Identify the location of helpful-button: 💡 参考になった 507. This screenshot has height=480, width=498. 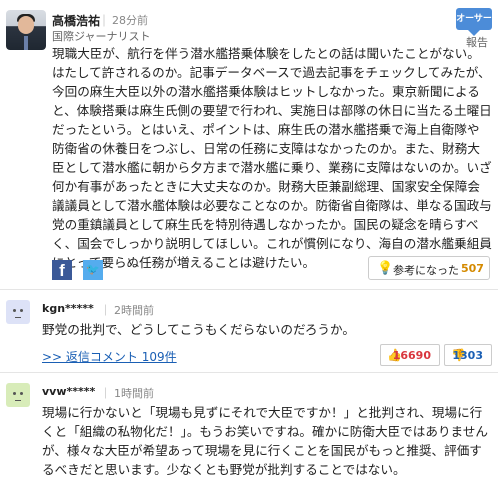
(429, 268).